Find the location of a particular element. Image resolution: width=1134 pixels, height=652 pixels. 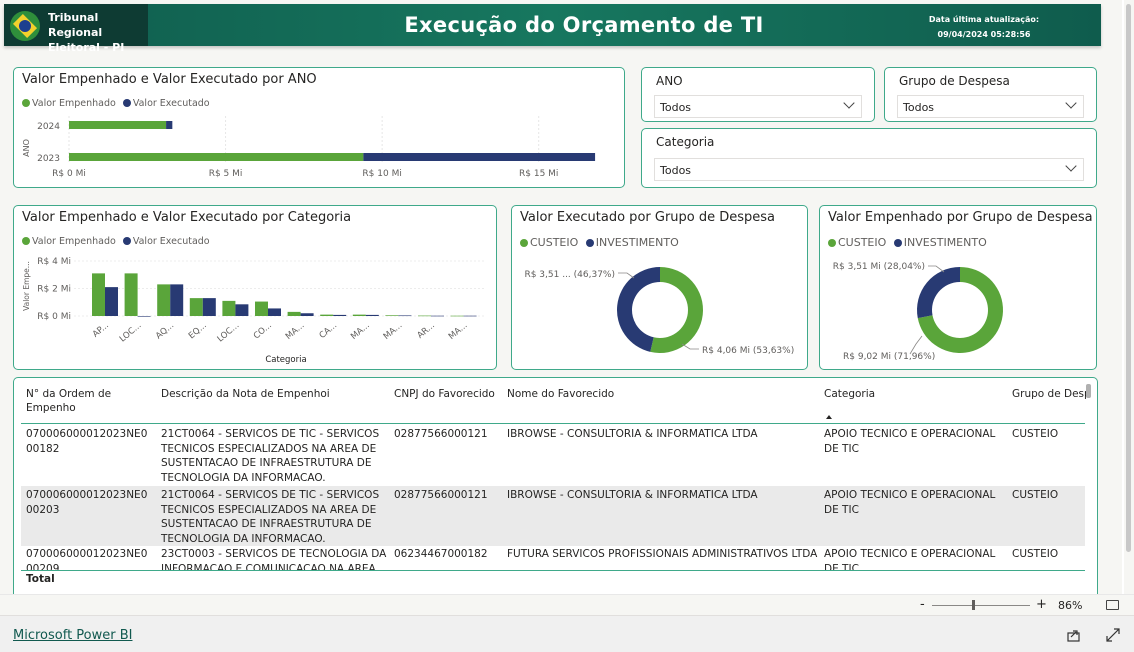

col-header-categoria: Categoria is located at coordinates (914, 394).